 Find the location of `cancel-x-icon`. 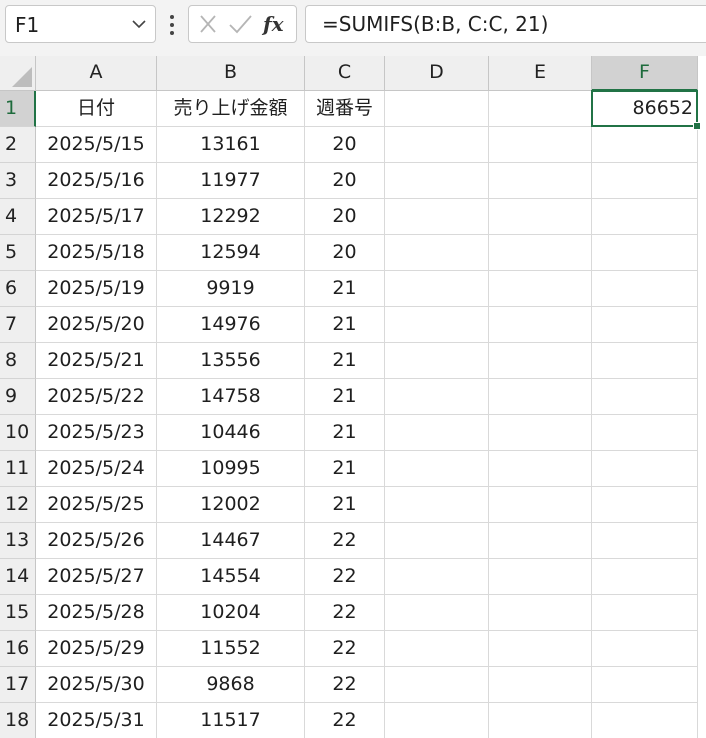

cancel-x-icon is located at coordinates (208, 24).